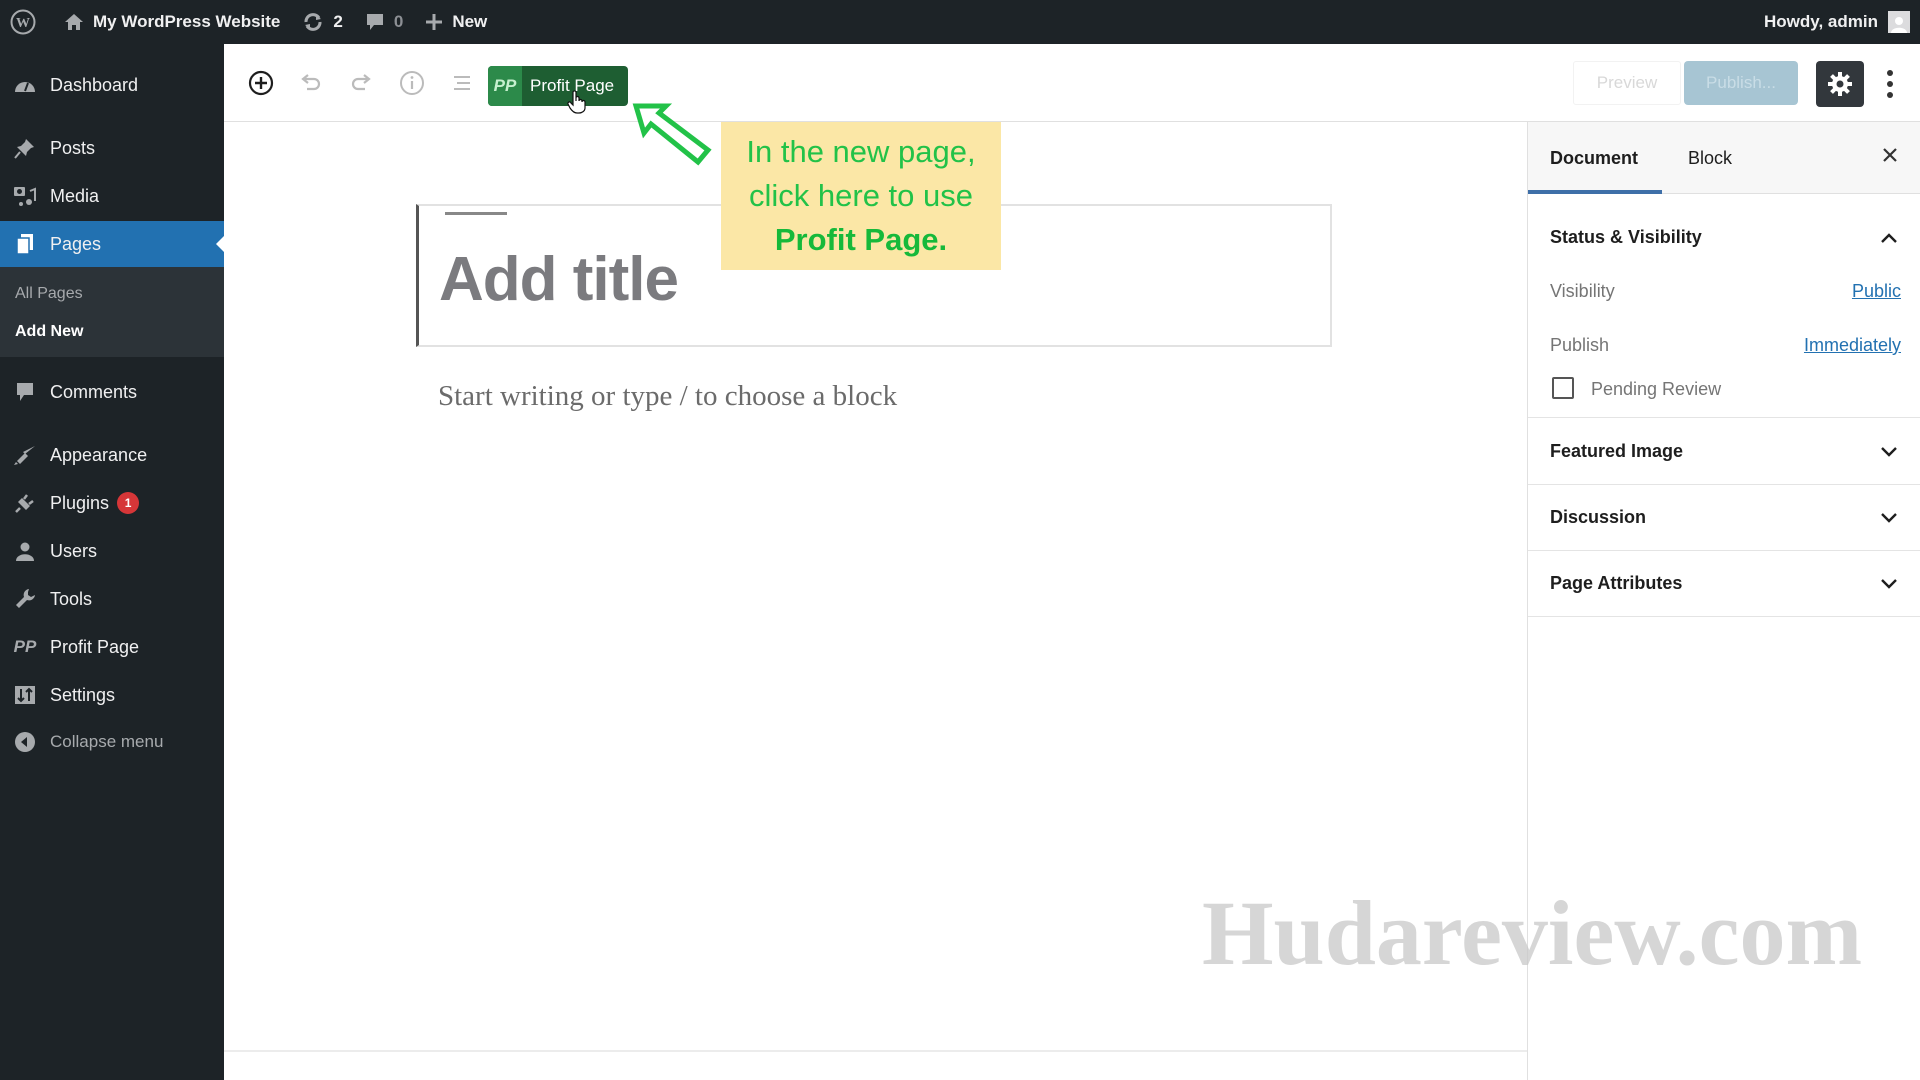 The height and width of the screenshot is (1080, 1920). I want to click on pages-submenu: All Pages Add New, so click(112, 312).